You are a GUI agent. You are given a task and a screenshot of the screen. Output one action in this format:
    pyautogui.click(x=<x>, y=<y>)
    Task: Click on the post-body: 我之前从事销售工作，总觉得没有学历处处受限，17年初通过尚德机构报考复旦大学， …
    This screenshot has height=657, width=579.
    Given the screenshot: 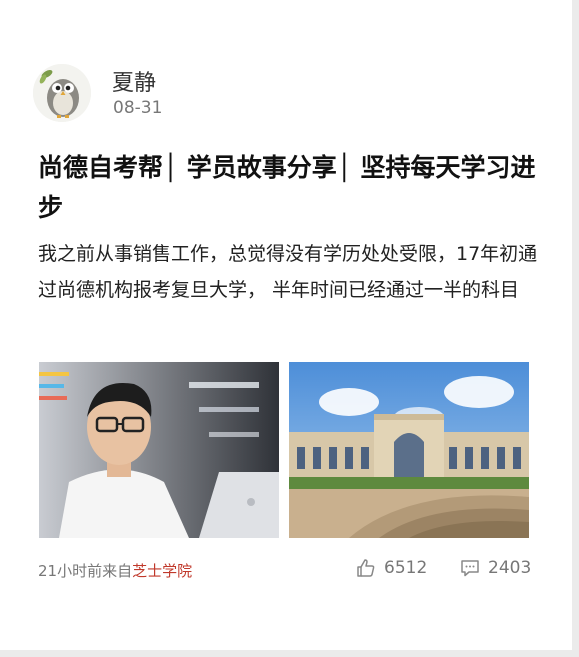 What is the action you would take?
    pyautogui.click(x=288, y=272)
    